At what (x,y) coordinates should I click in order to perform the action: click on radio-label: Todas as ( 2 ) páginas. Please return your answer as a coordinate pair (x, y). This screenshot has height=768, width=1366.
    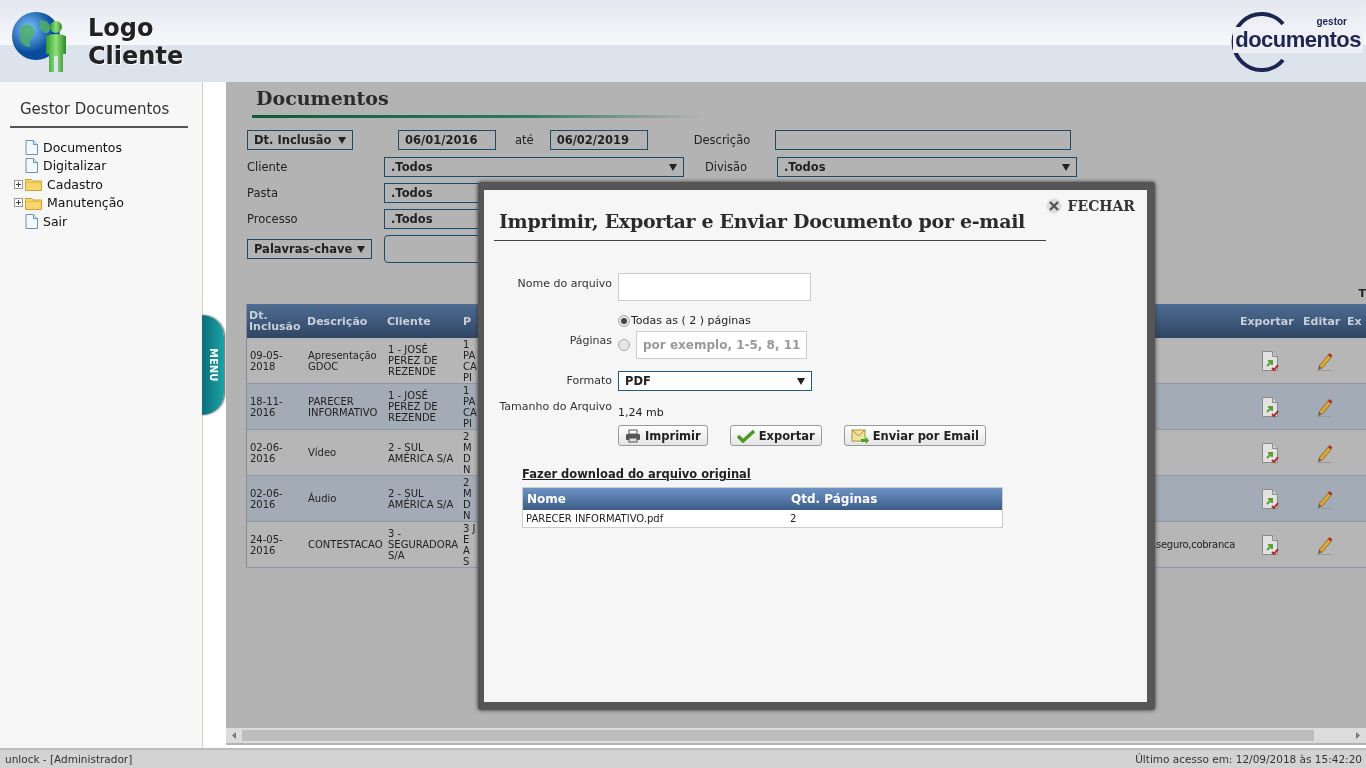
    Looking at the image, I should click on (691, 320).